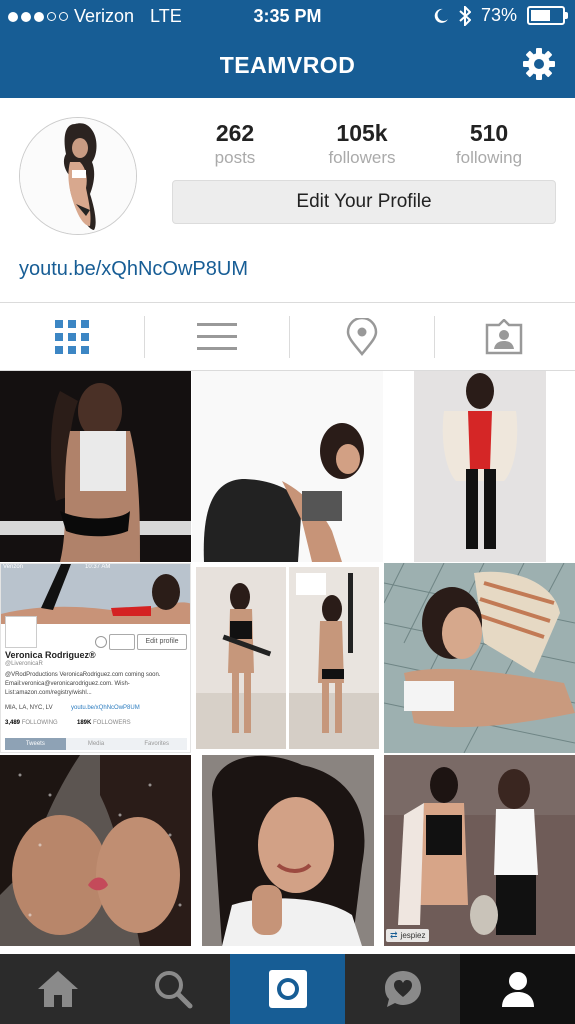  I want to click on repost-badge: ⇄ jespiez, so click(408, 935).